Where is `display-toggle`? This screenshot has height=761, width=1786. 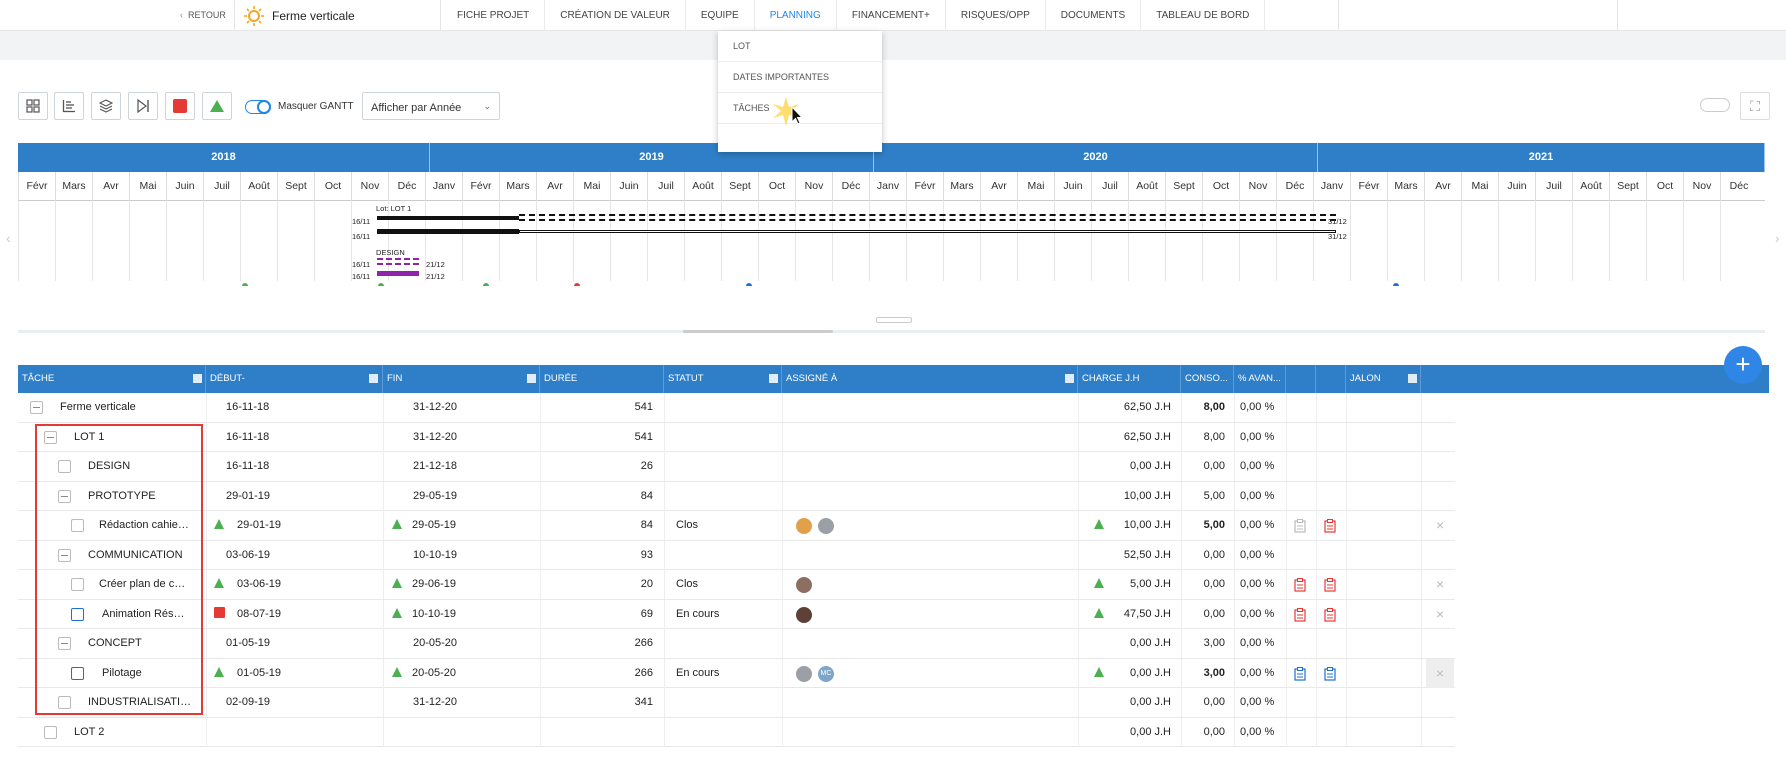
display-toggle is located at coordinates (1715, 105).